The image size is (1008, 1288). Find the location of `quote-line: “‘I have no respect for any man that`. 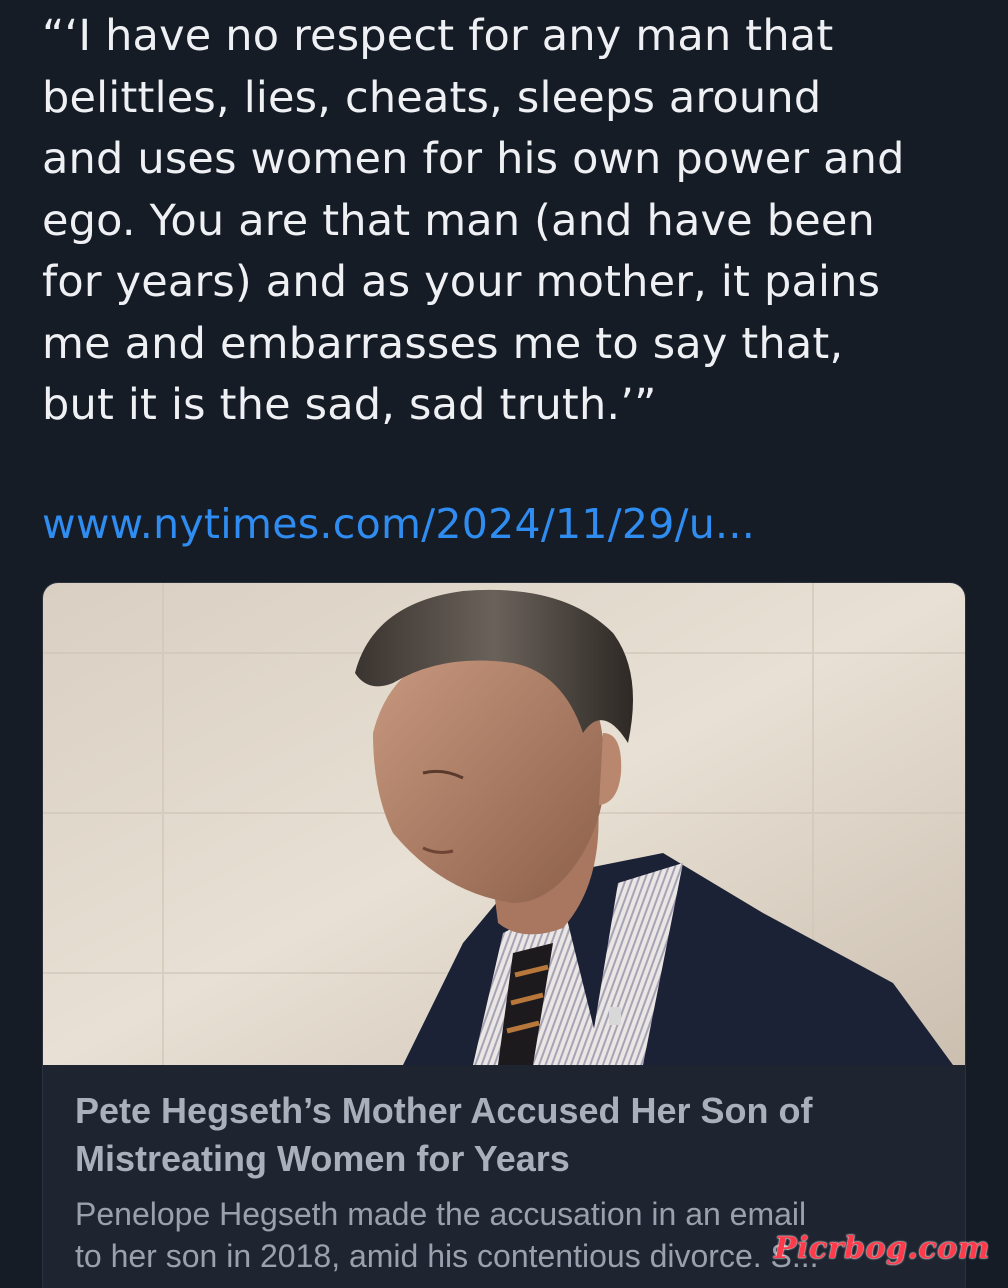

quote-line: “‘I have no respect for any man that is located at coordinates (438, 36).